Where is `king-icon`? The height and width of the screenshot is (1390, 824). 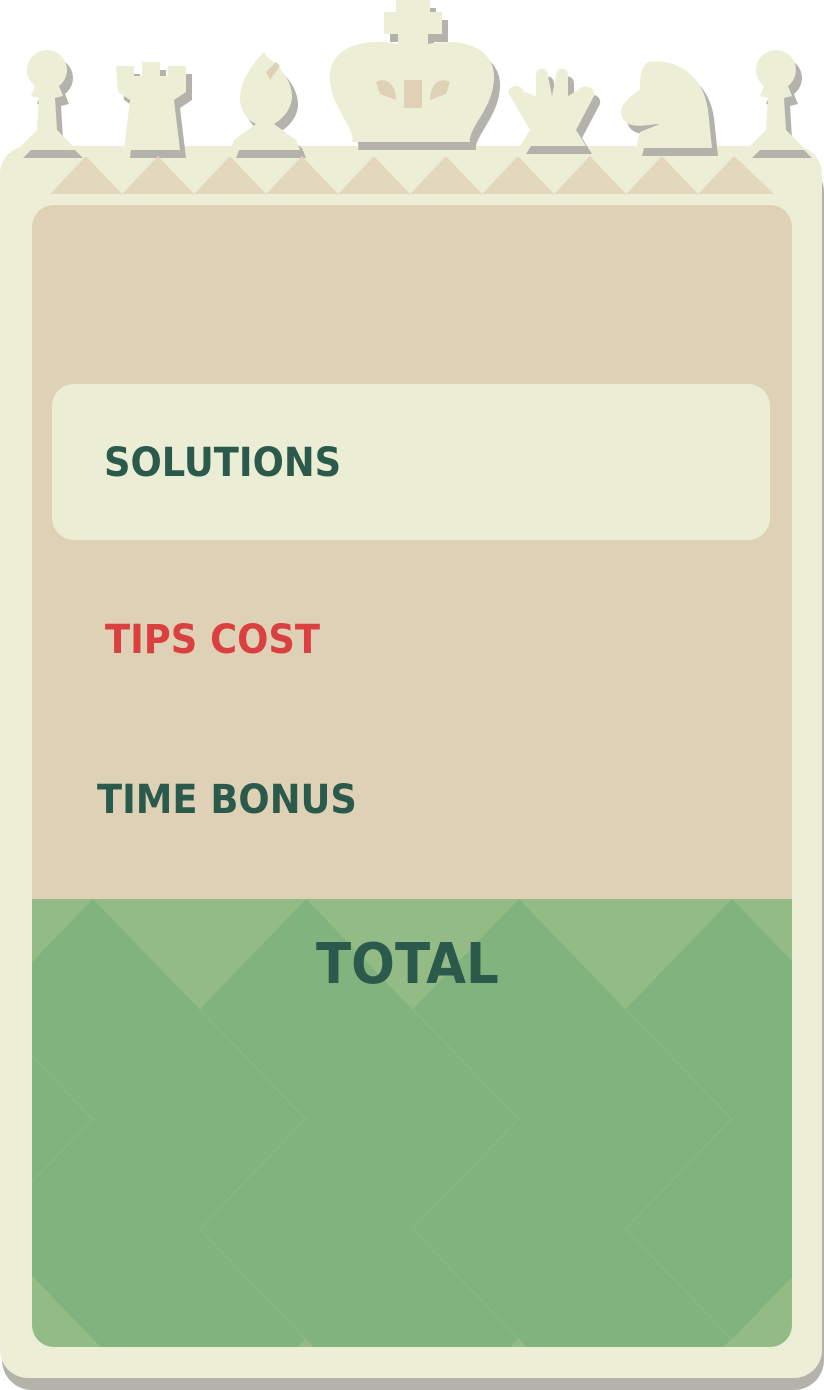 king-icon is located at coordinates (412, 71).